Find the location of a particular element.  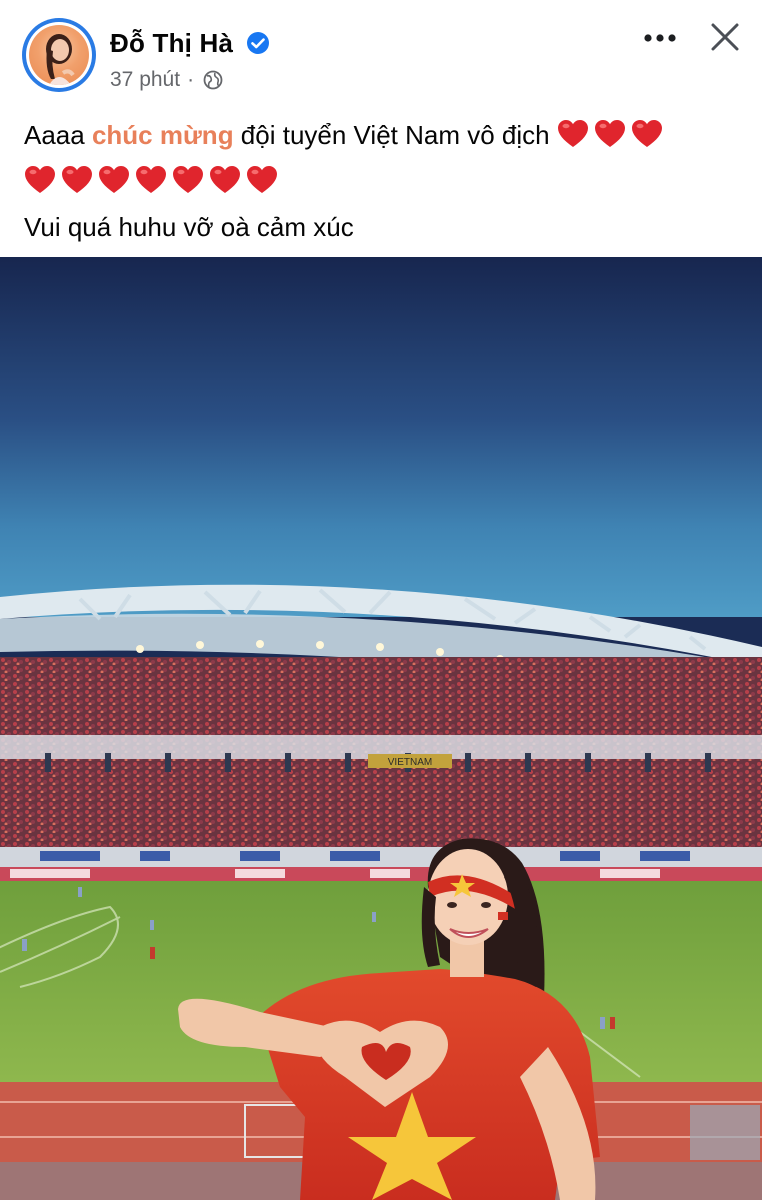

more-options-button is located at coordinates (660, 38).